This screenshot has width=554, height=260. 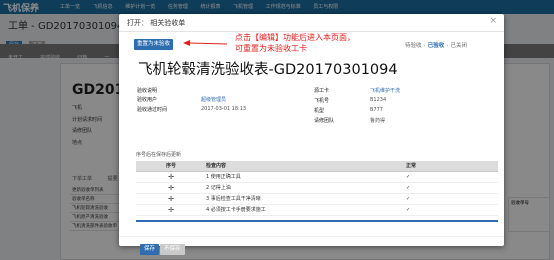 What do you see at coordinates (385, 90) in the screenshot?
I see `source-card-link: 飞机维护干洗` at bounding box center [385, 90].